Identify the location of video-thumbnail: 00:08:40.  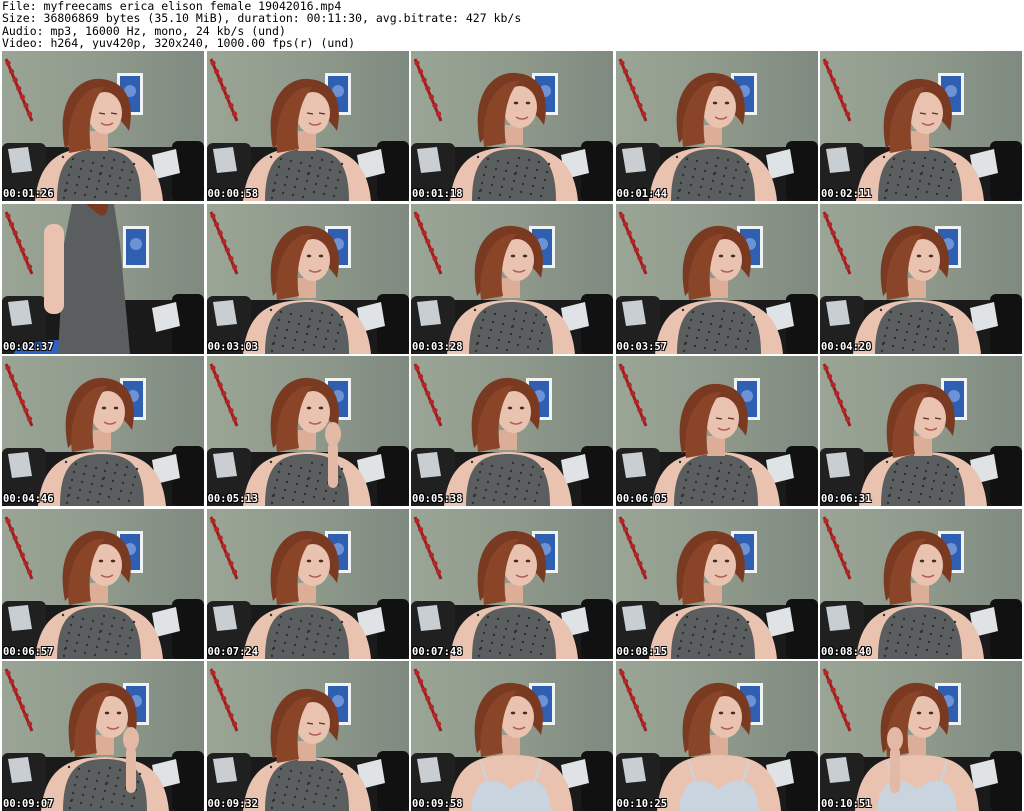
(921, 583).